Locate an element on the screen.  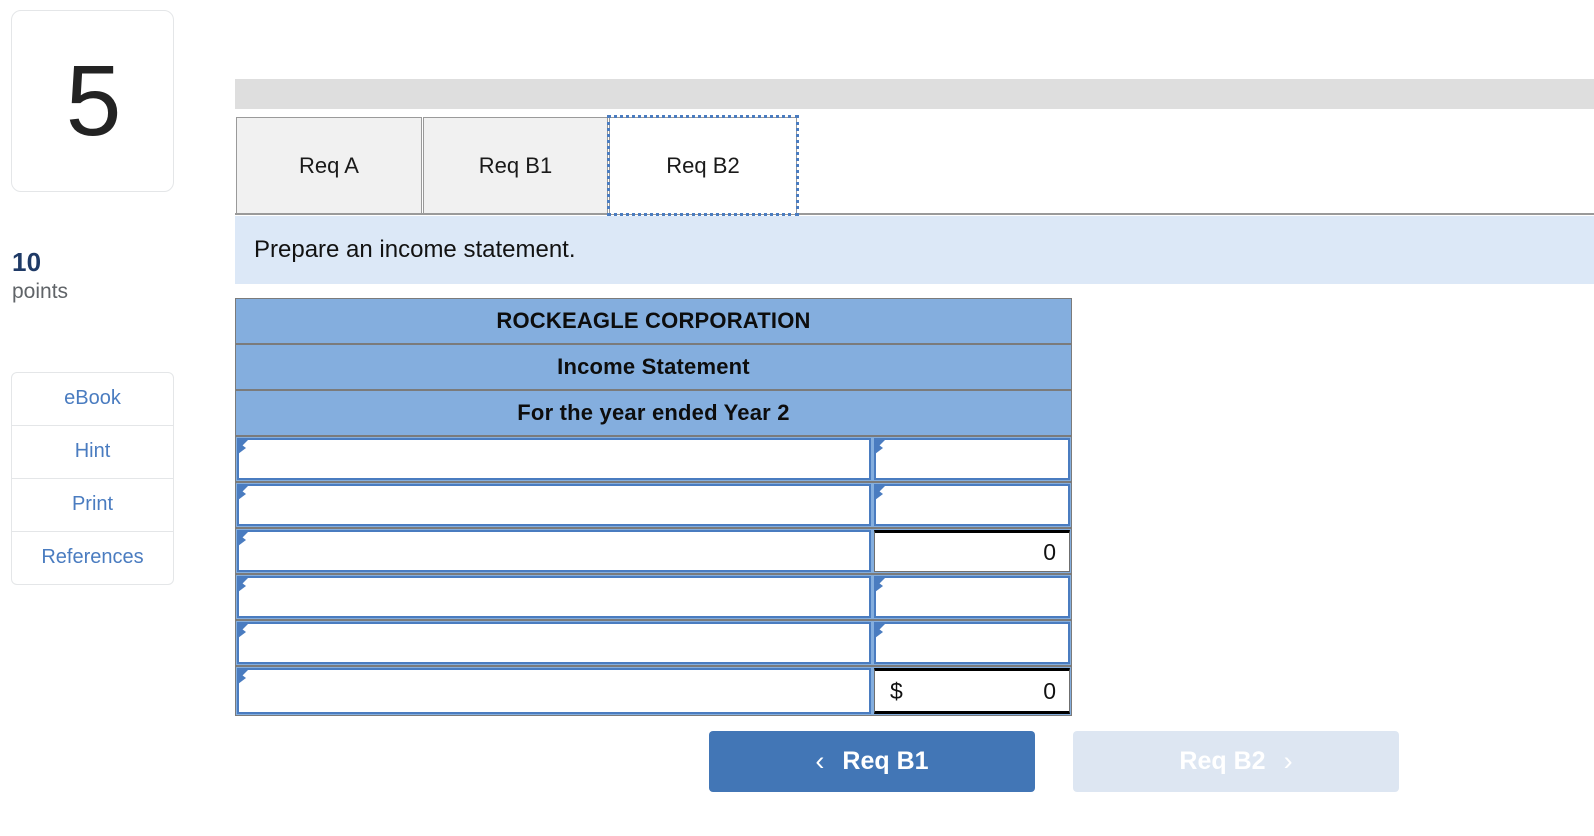
question-number-box: 5 is located at coordinates (92, 101).